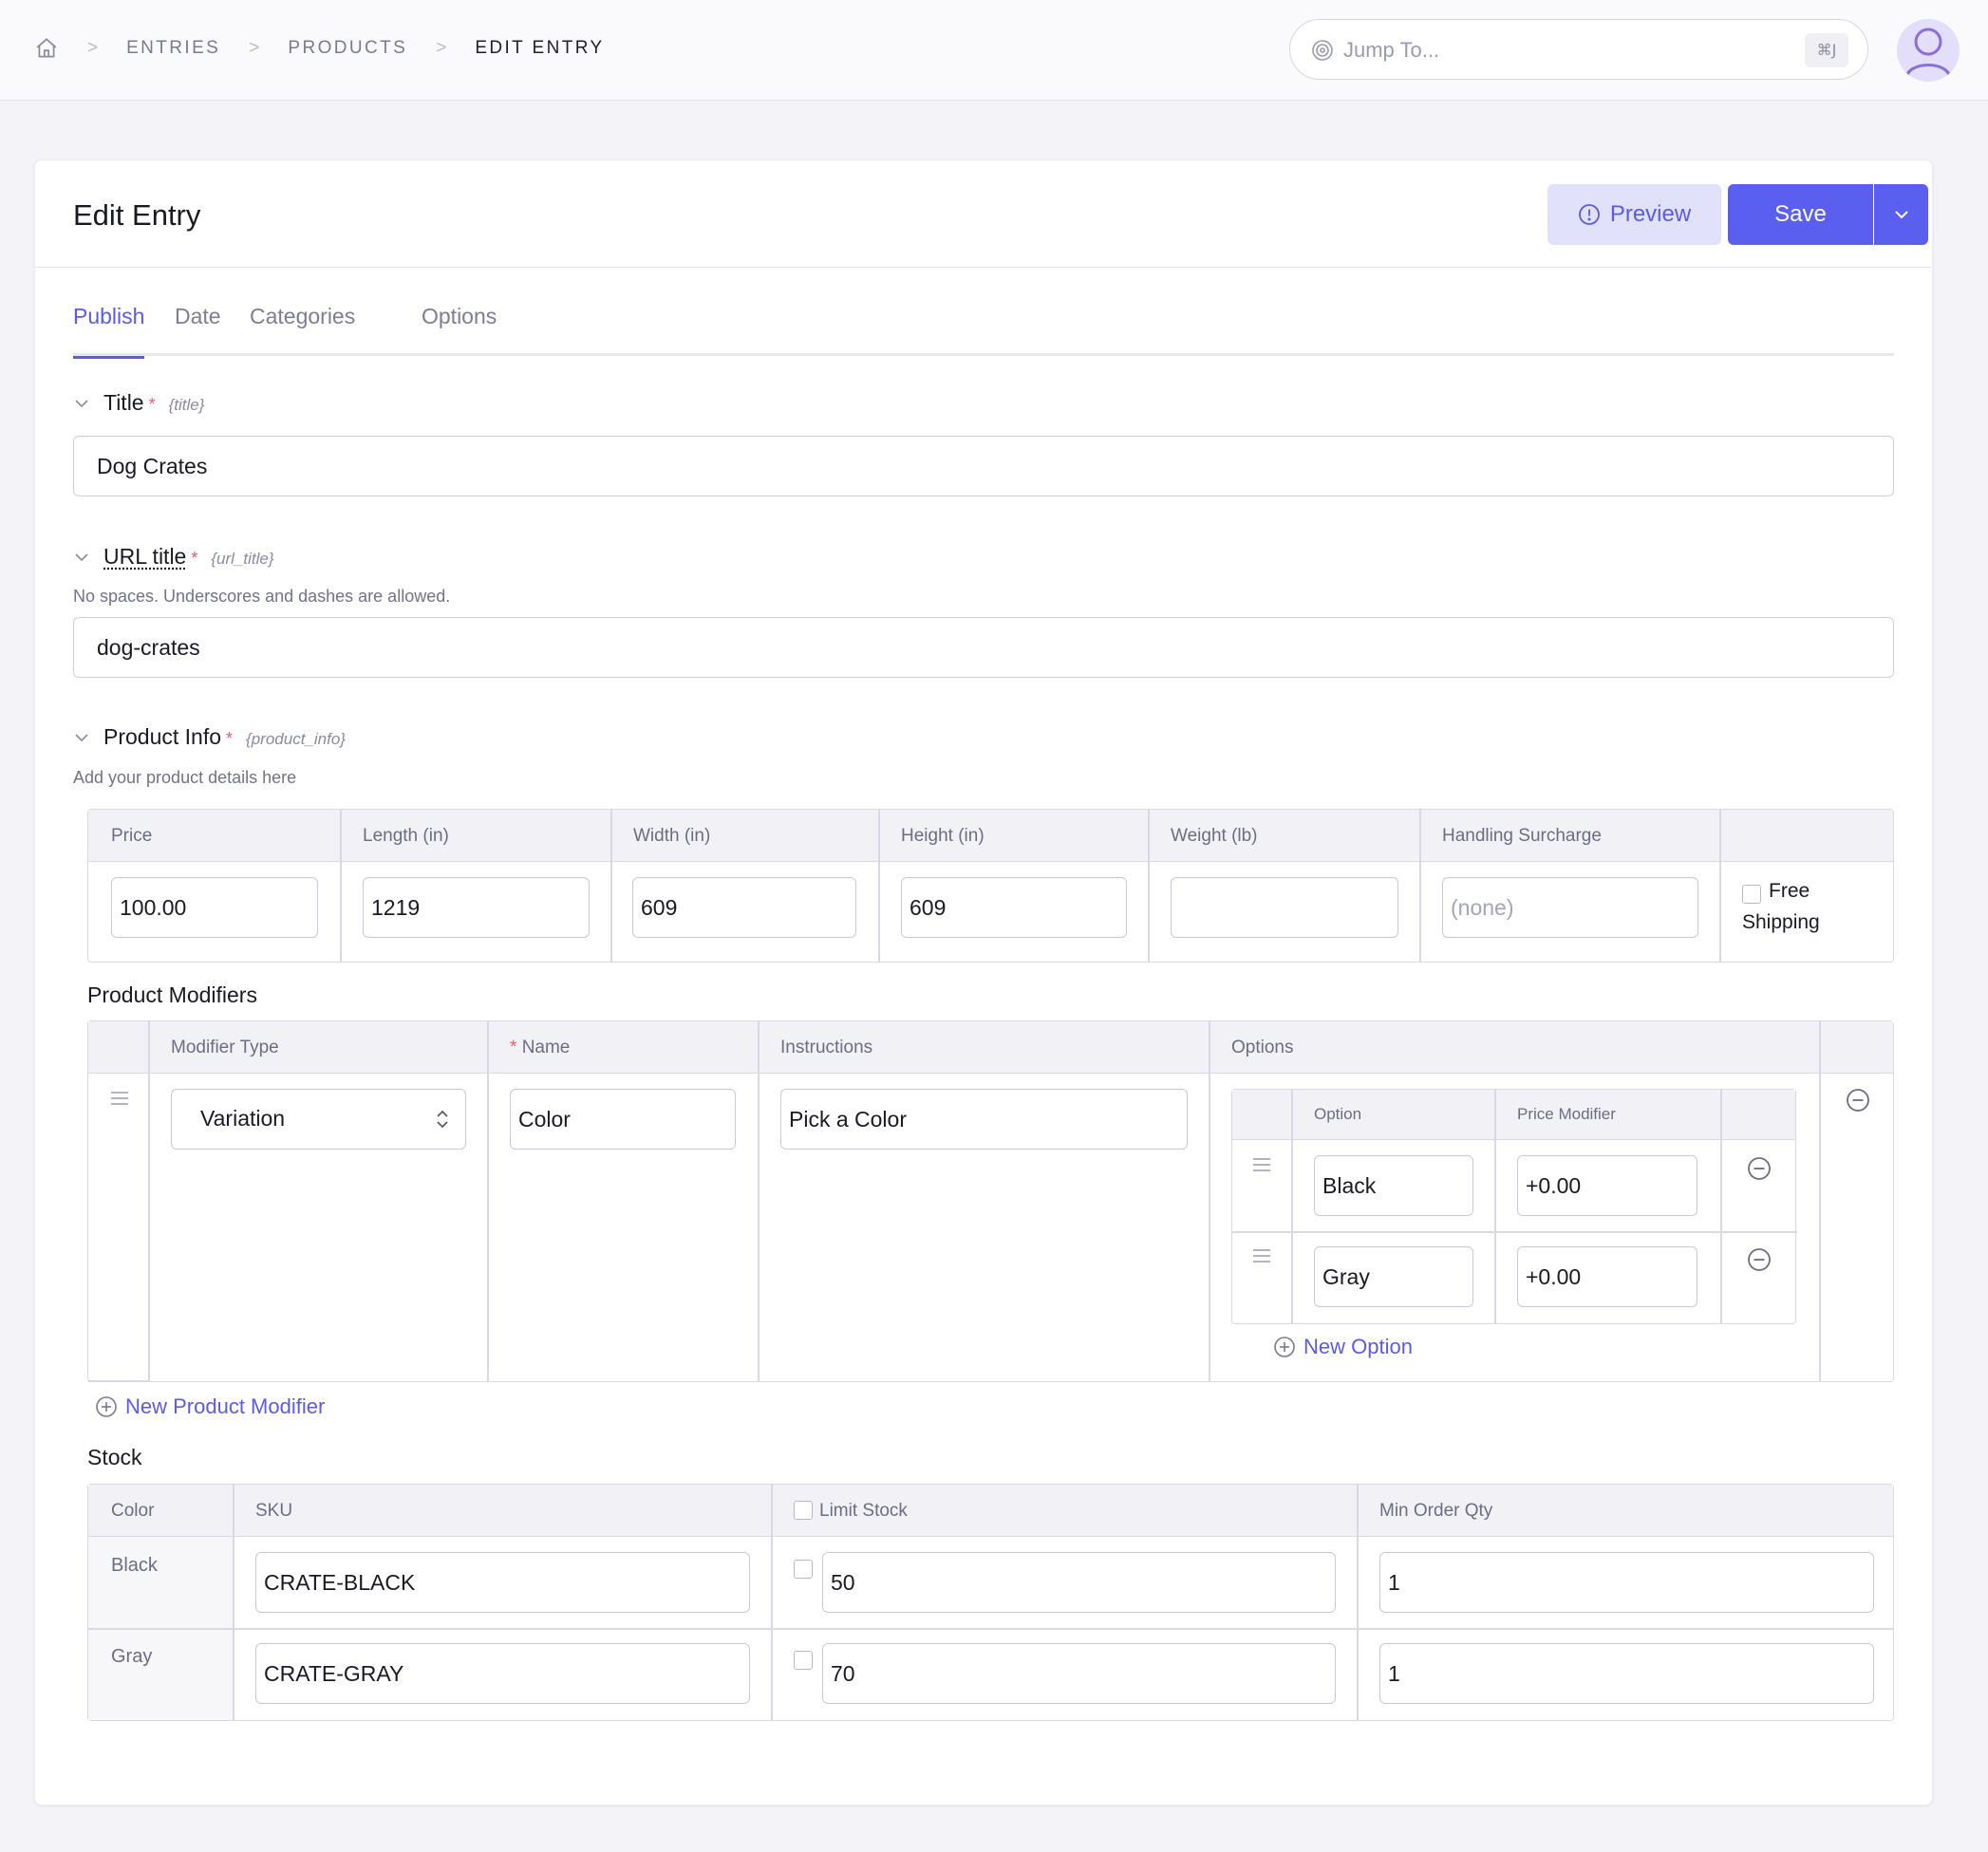  I want to click on title-label: Title, so click(124, 403).